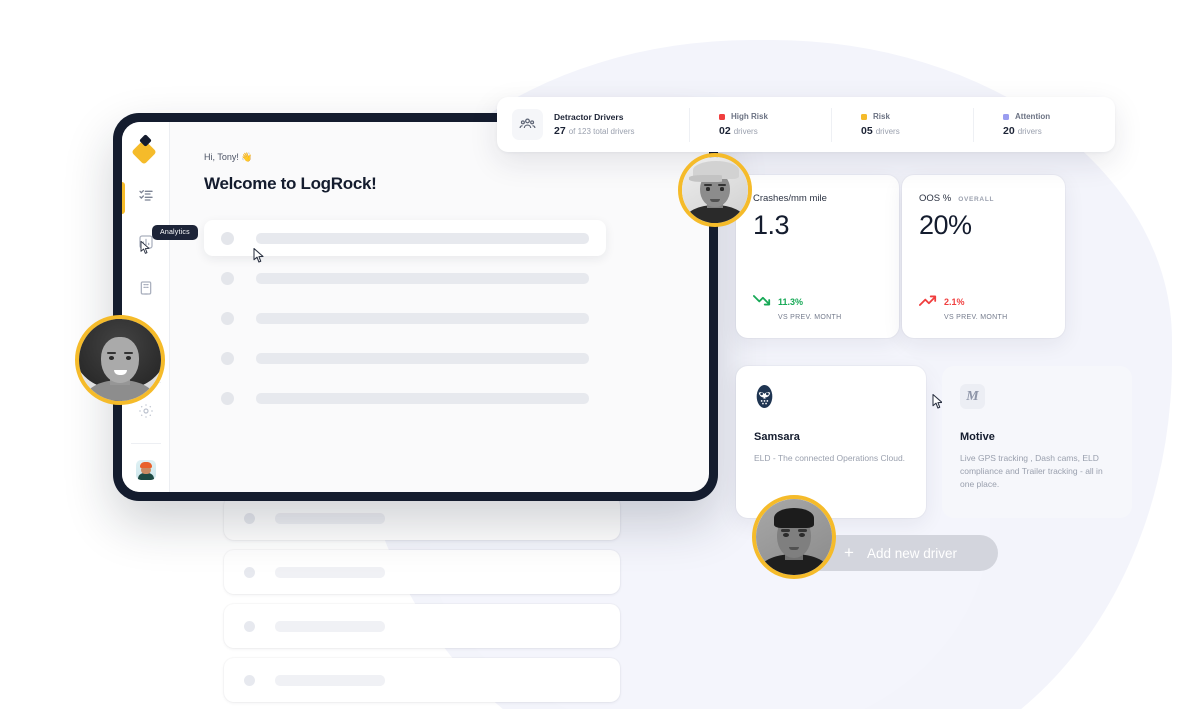 This screenshot has height=709, width=1200. I want to click on page-title: Welcome to LogRock!, so click(290, 183).